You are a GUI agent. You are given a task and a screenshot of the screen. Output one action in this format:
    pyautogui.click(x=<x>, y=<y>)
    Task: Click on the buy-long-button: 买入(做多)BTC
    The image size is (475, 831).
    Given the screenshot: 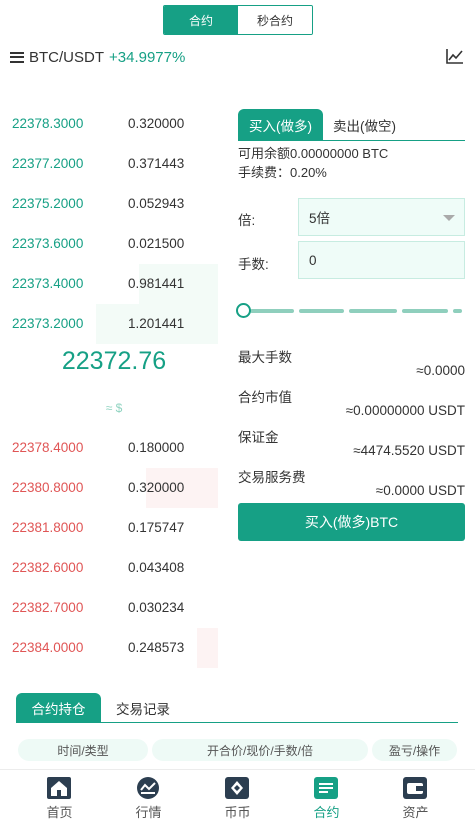 What is the action you would take?
    pyautogui.click(x=351, y=522)
    